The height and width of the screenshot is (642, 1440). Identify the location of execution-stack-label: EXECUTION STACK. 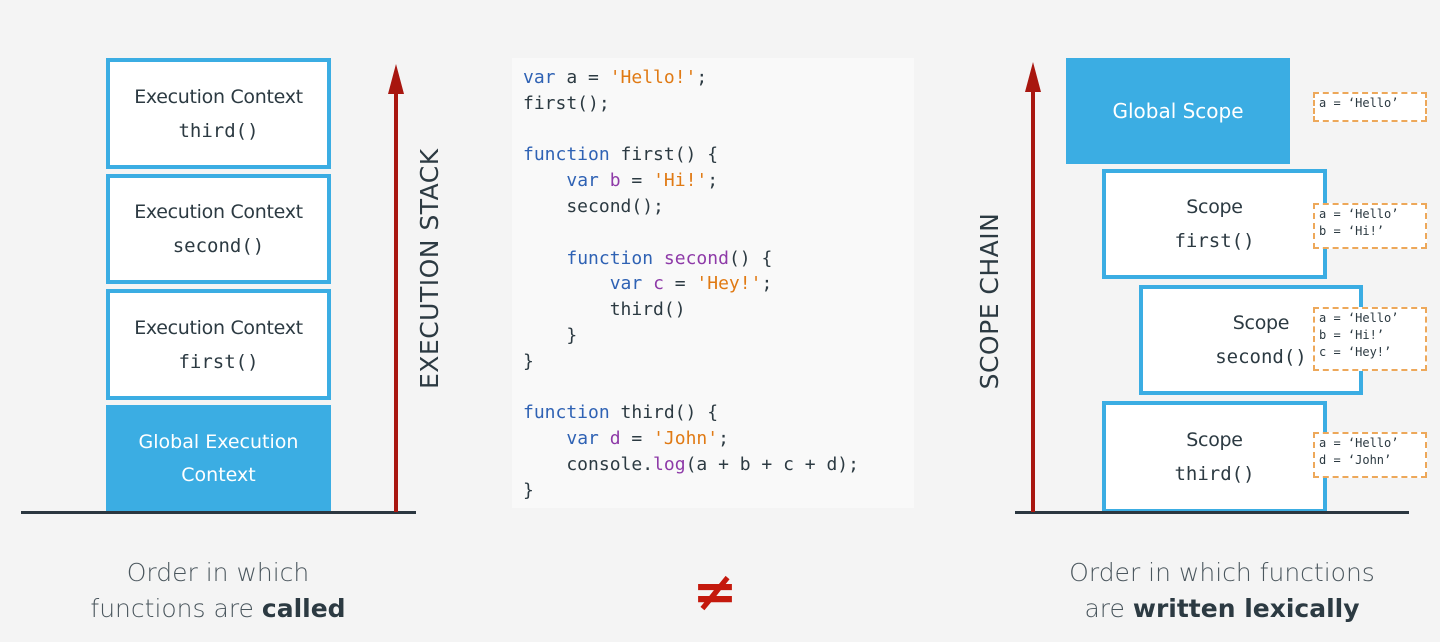
(429, 268).